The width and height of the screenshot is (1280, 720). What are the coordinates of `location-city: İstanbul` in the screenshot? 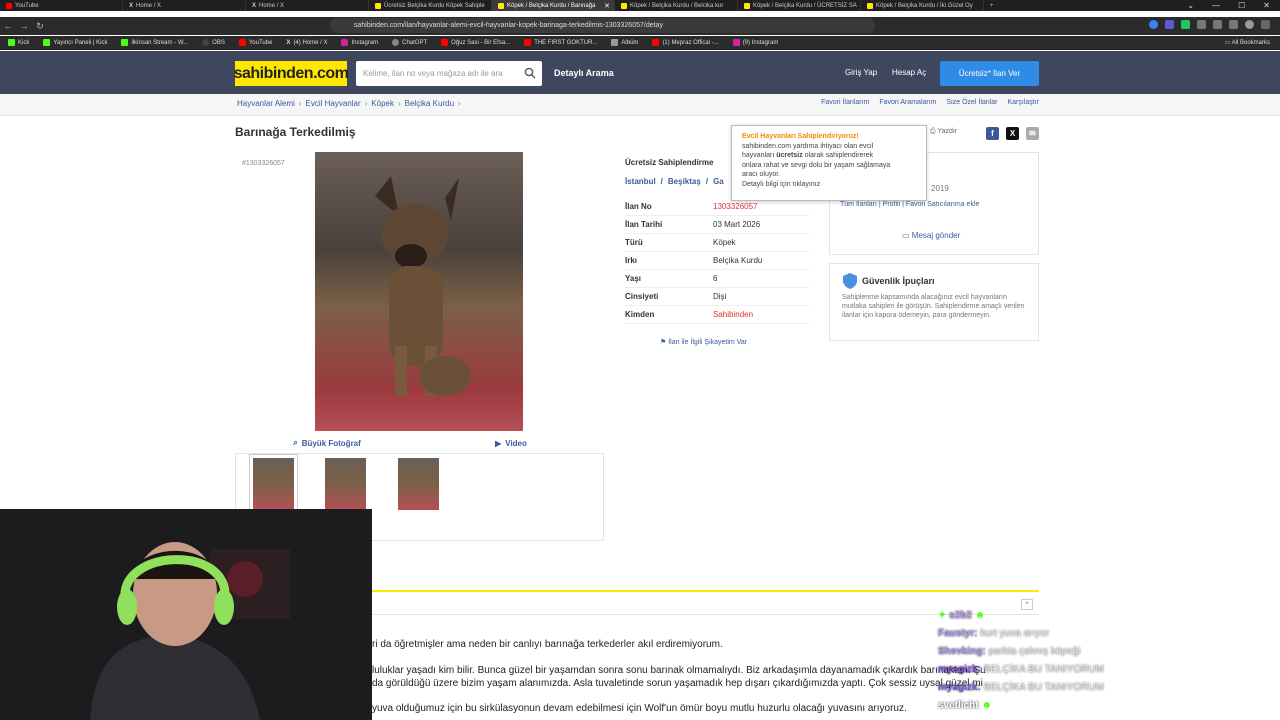 It's located at (640, 181).